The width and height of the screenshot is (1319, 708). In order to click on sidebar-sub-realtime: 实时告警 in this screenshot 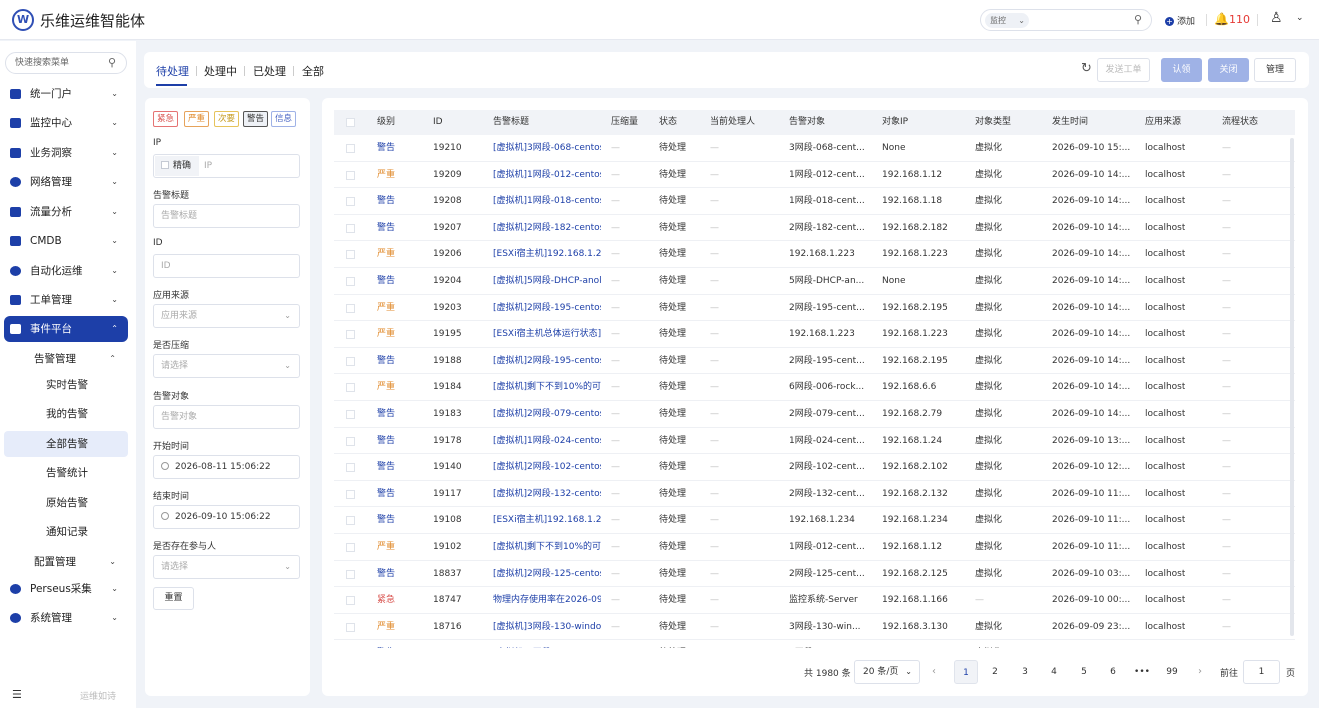, I will do `click(66, 385)`.